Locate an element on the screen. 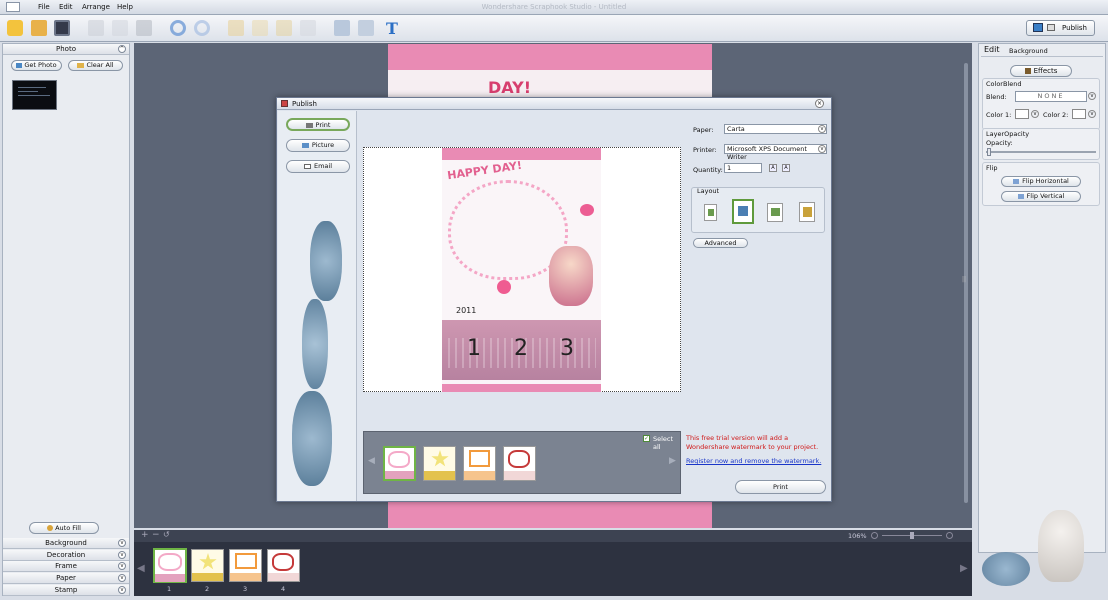 The width and height of the screenshot is (1108, 600). picture-icon is located at coordinates (305, 145).